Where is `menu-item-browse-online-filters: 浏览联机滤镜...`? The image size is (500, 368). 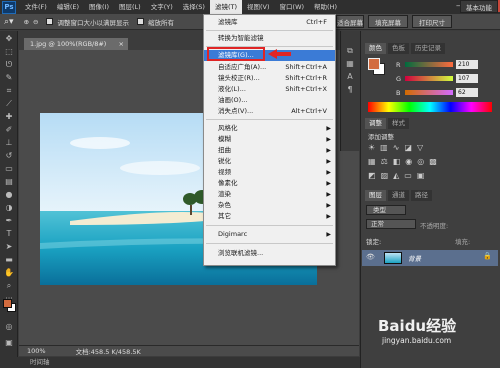
menu-item-browse-online-filters: 浏览联机滤镜... is located at coordinates (269, 253).